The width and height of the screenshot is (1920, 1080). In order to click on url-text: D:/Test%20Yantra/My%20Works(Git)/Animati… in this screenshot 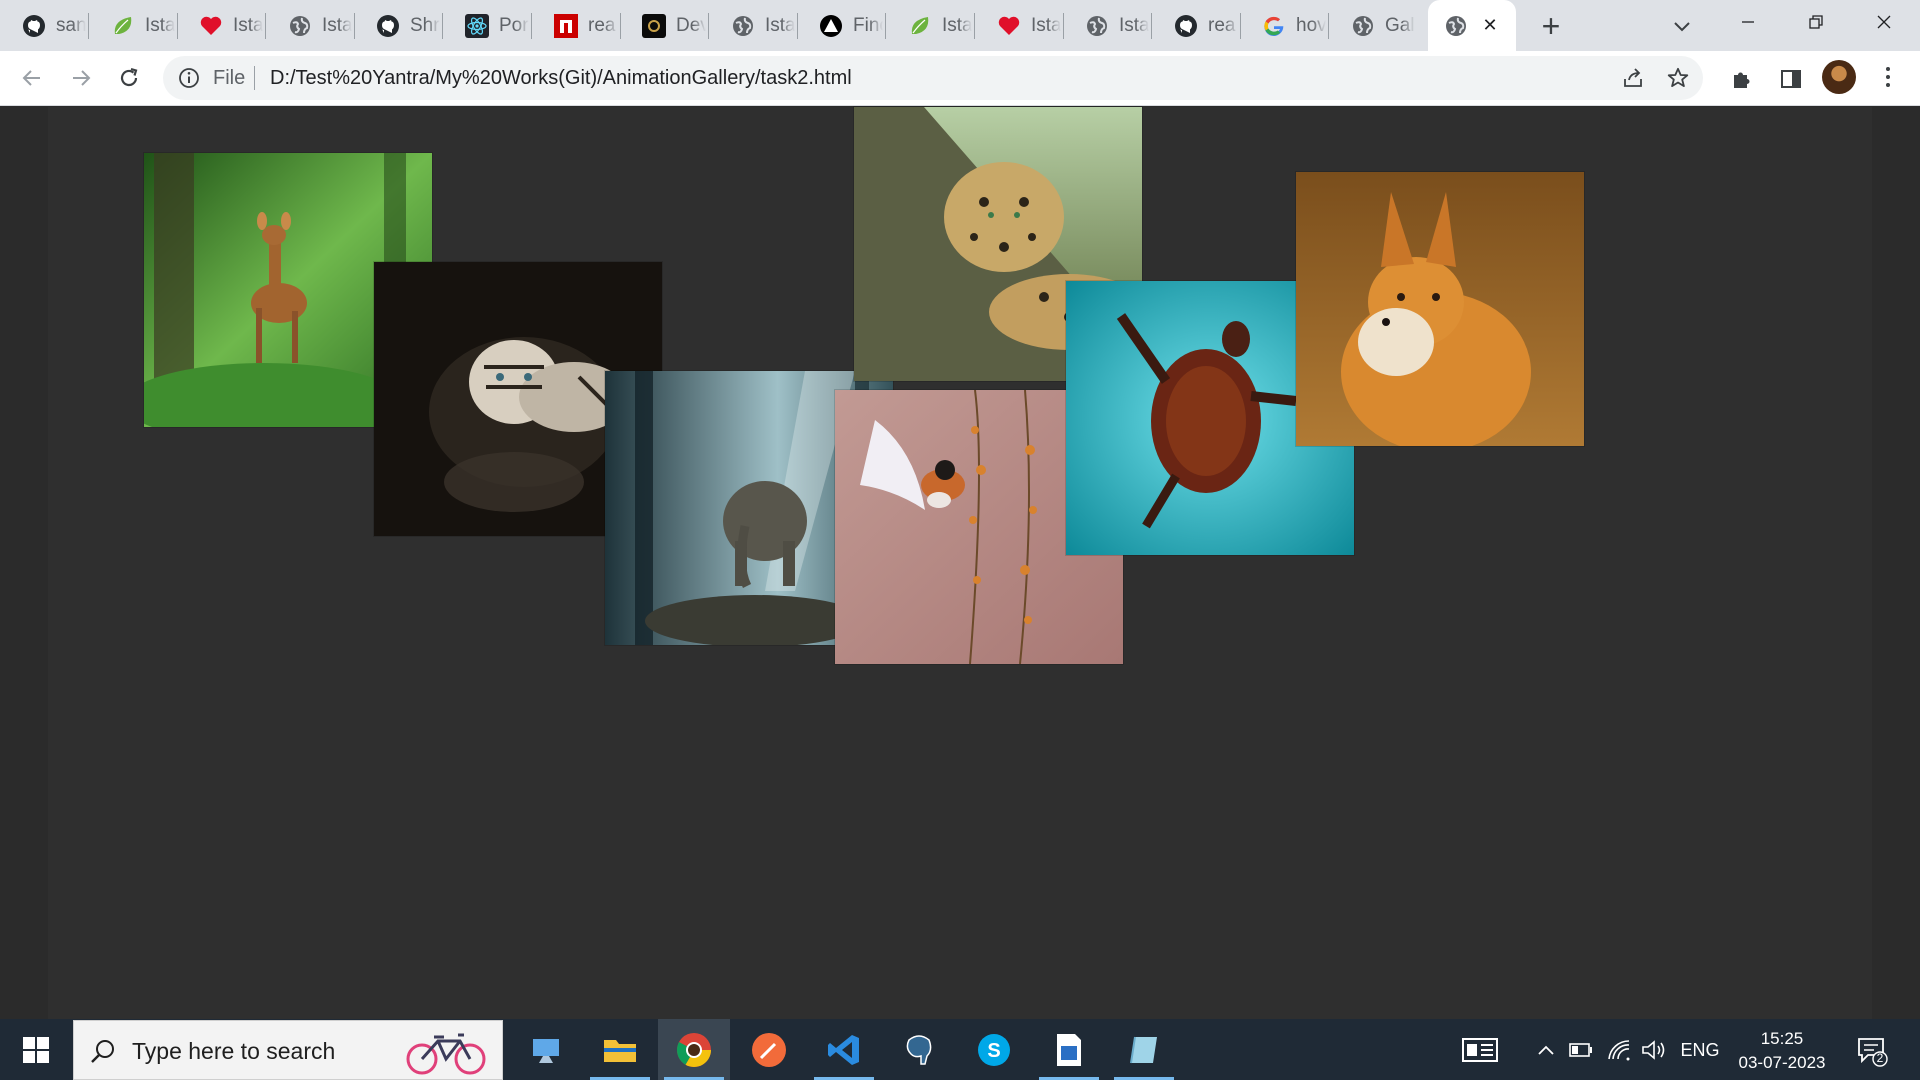, I will do `click(561, 78)`.